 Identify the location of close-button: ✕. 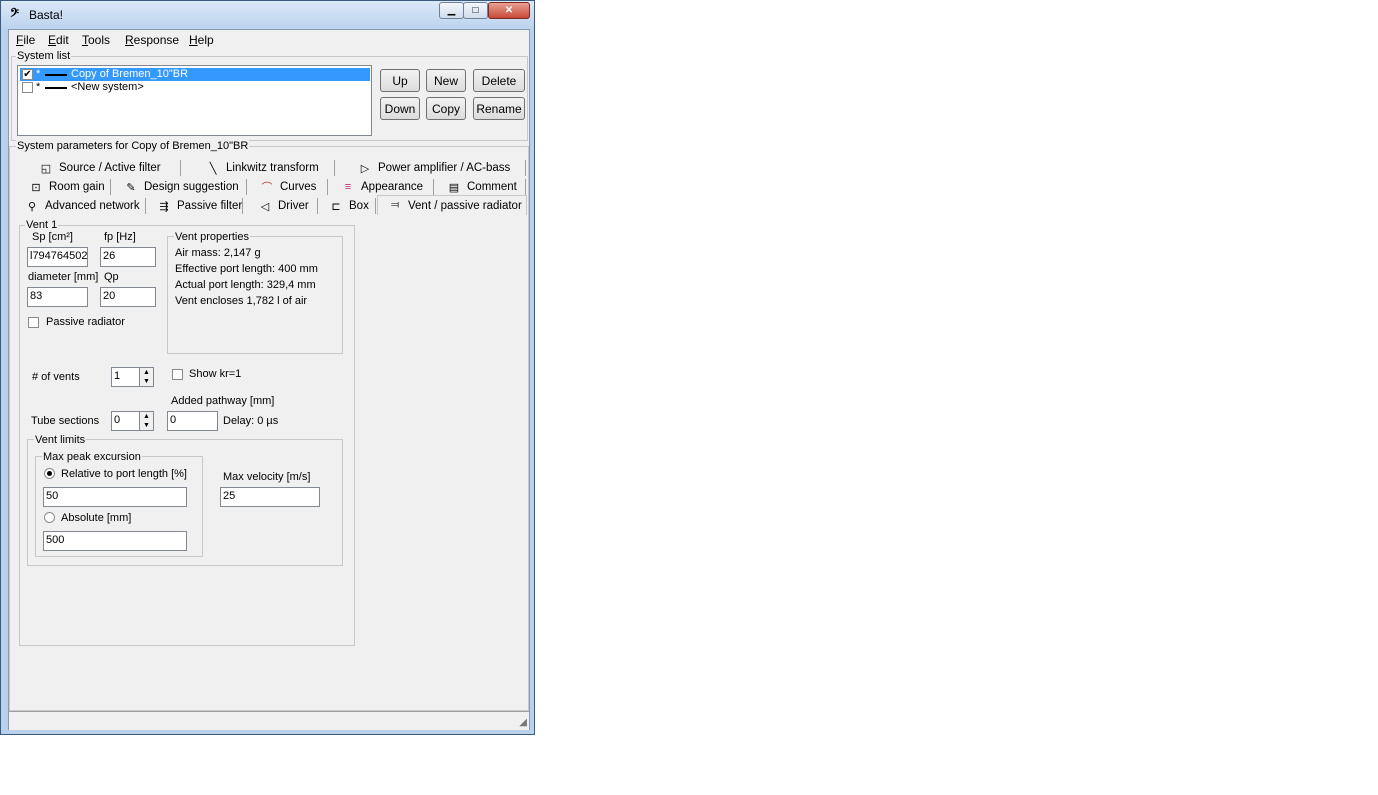
(509, 10).